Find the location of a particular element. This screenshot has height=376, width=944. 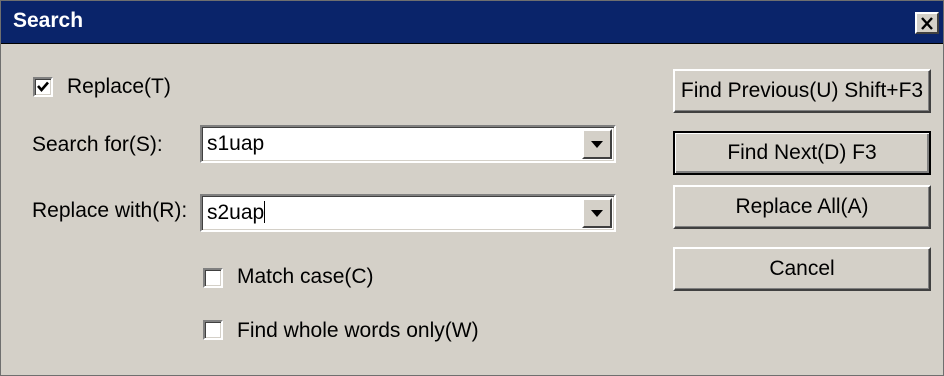

dialog-title: Search is located at coordinates (48, 20).